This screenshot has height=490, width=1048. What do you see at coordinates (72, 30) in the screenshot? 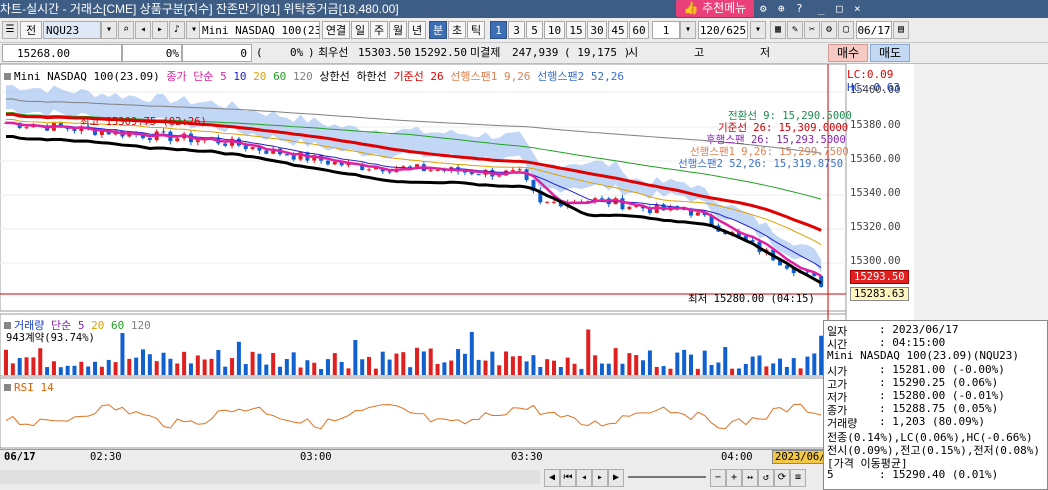
I see `symbol-input: NQU23` at bounding box center [72, 30].